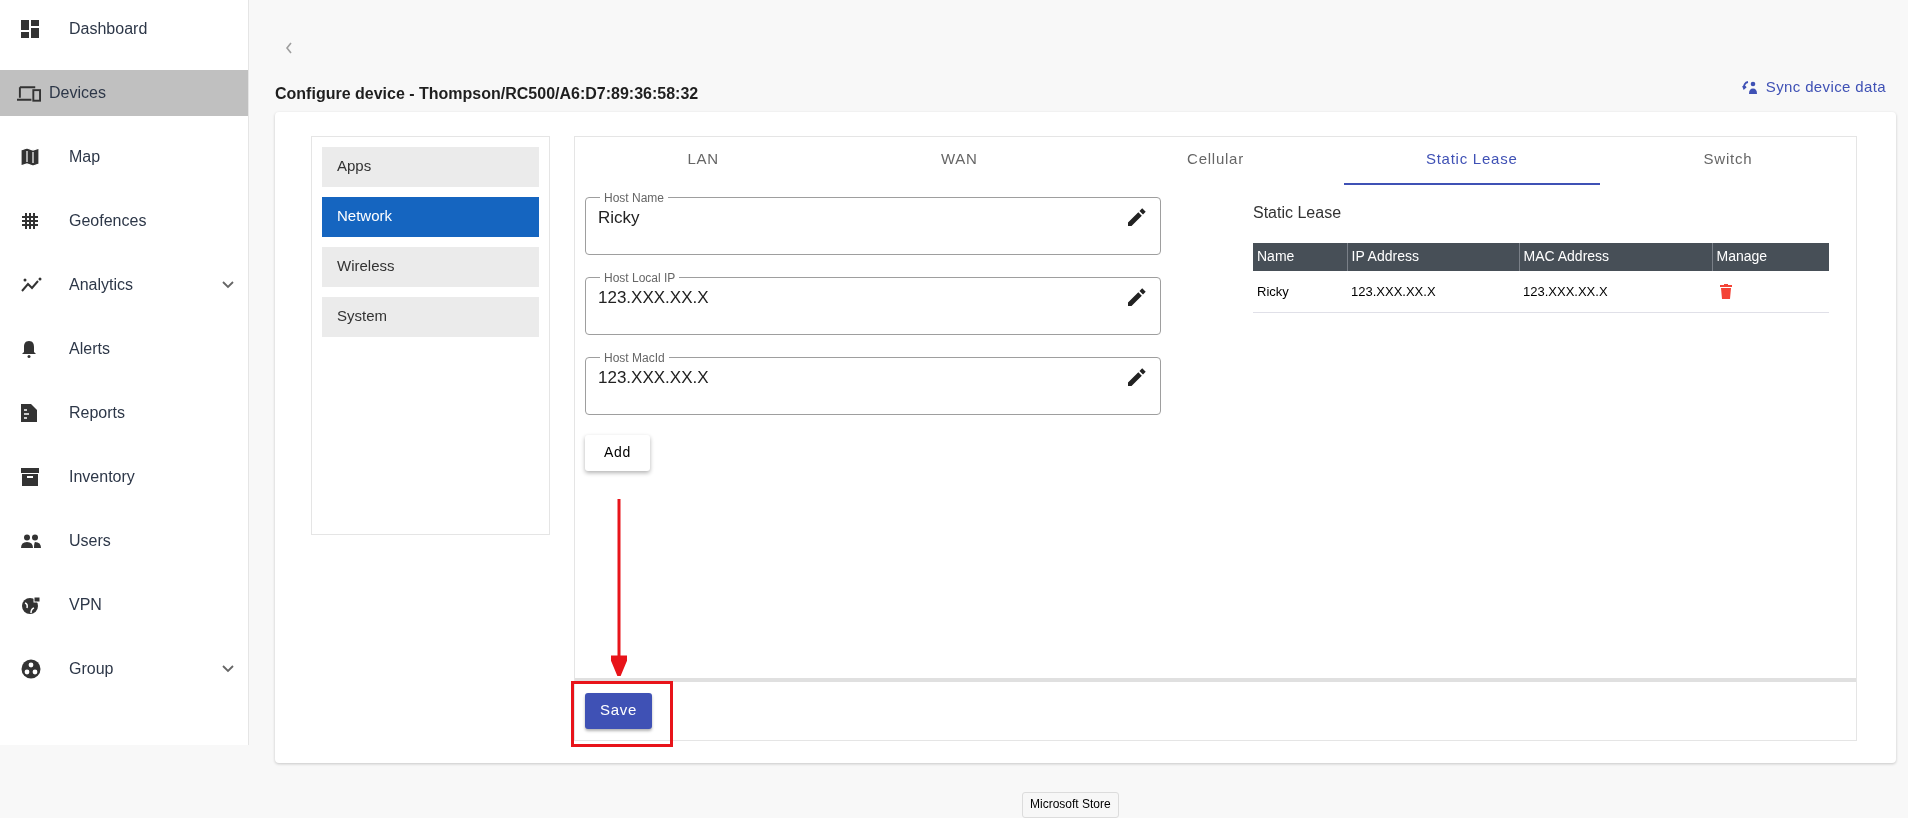 This screenshot has width=1908, height=818. Describe the element at coordinates (617, 452) in the screenshot. I see `add-button: Add` at that location.